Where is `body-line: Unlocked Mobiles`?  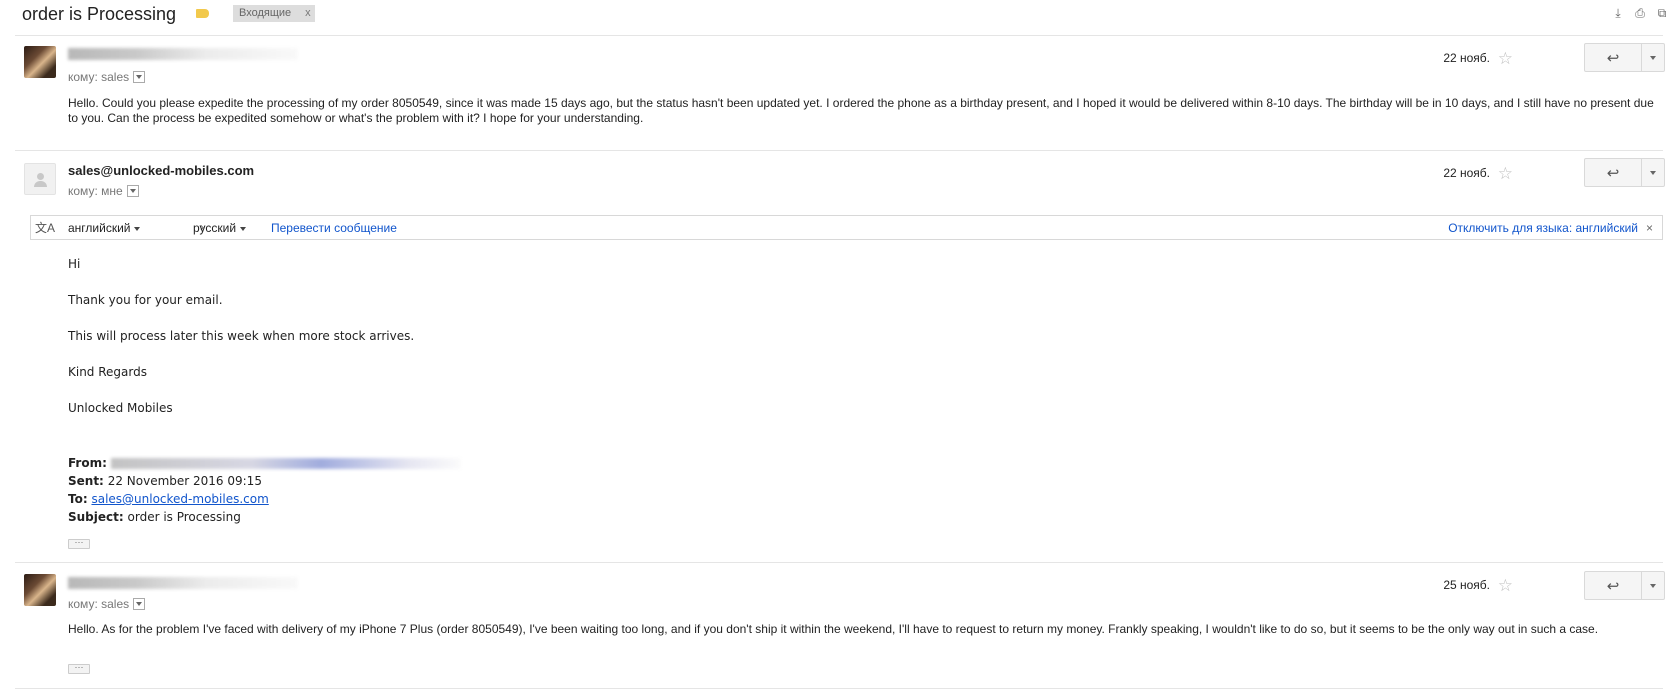
body-line: Unlocked Mobiles is located at coordinates (120, 408).